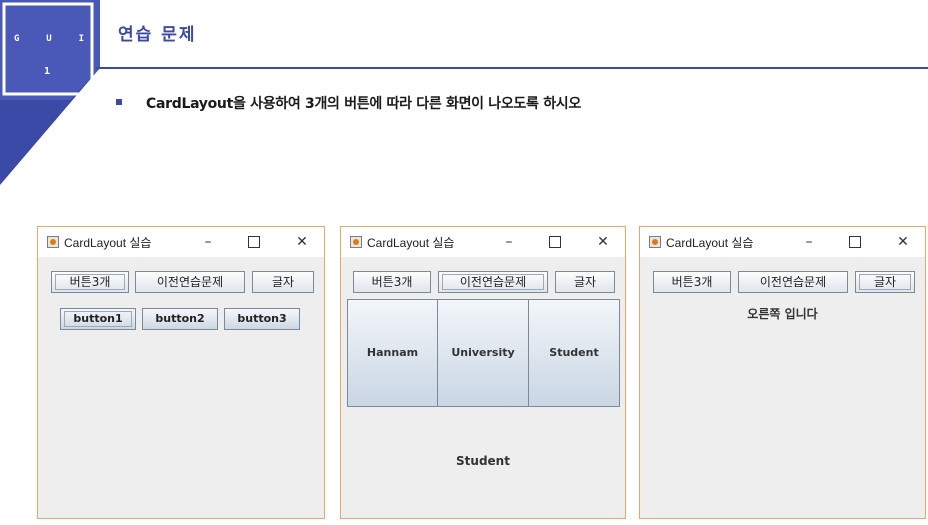 This screenshot has height=525, width=928. I want to click on button1: button1, so click(98, 319).